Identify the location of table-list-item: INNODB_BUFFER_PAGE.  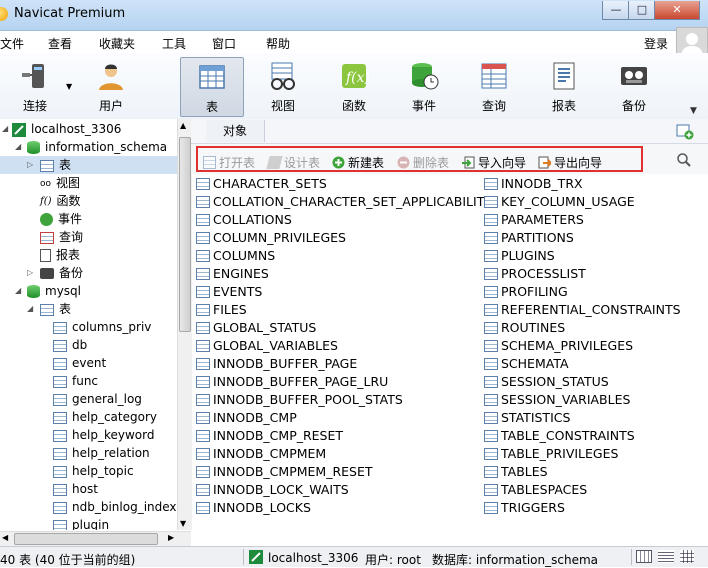
(276, 364).